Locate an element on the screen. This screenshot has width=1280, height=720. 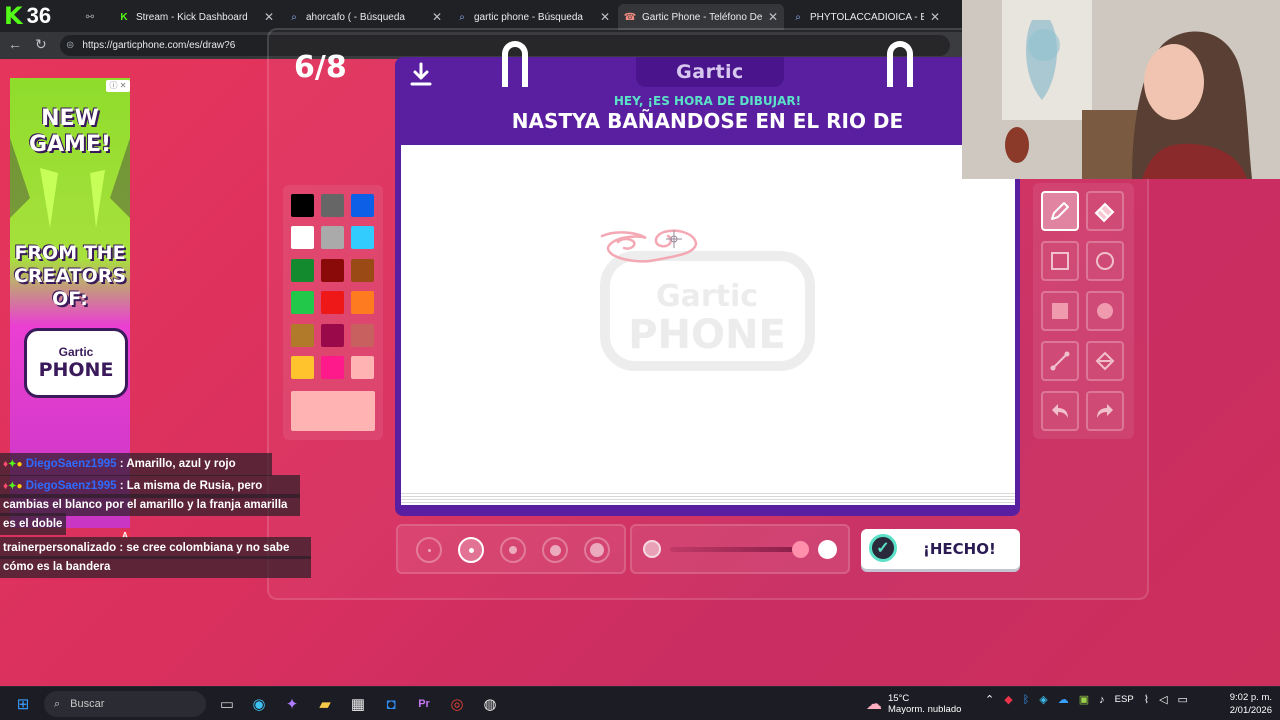
rectangle-outline-icon is located at coordinates (1060, 261).